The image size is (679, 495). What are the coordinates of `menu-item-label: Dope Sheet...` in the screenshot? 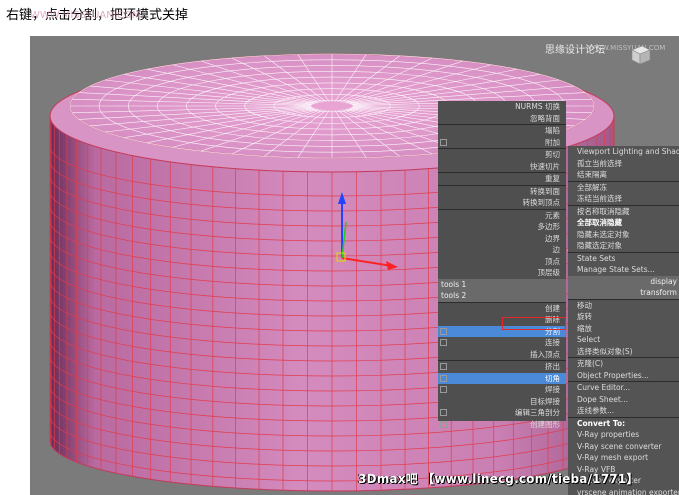 It's located at (602, 399).